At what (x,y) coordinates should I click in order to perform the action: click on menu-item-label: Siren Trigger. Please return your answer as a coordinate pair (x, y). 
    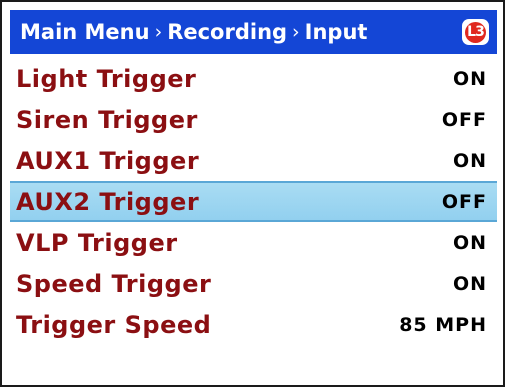
    Looking at the image, I should click on (107, 119).